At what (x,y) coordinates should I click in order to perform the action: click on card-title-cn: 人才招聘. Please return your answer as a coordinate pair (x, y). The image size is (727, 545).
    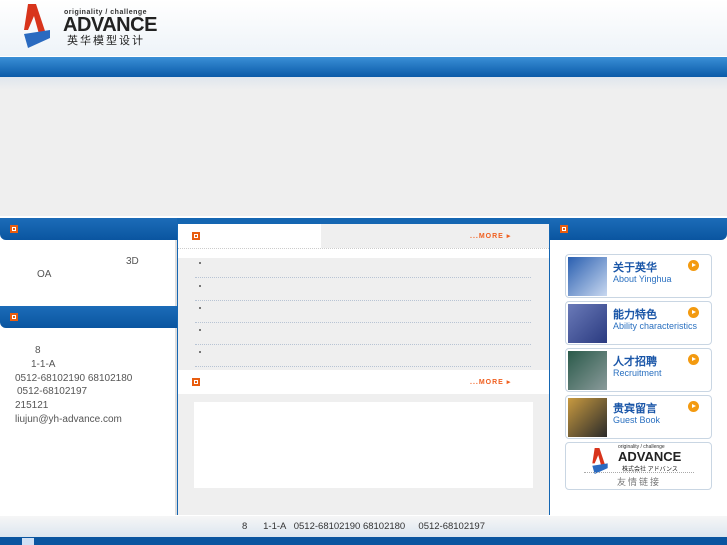
    Looking at the image, I should click on (635, 362).